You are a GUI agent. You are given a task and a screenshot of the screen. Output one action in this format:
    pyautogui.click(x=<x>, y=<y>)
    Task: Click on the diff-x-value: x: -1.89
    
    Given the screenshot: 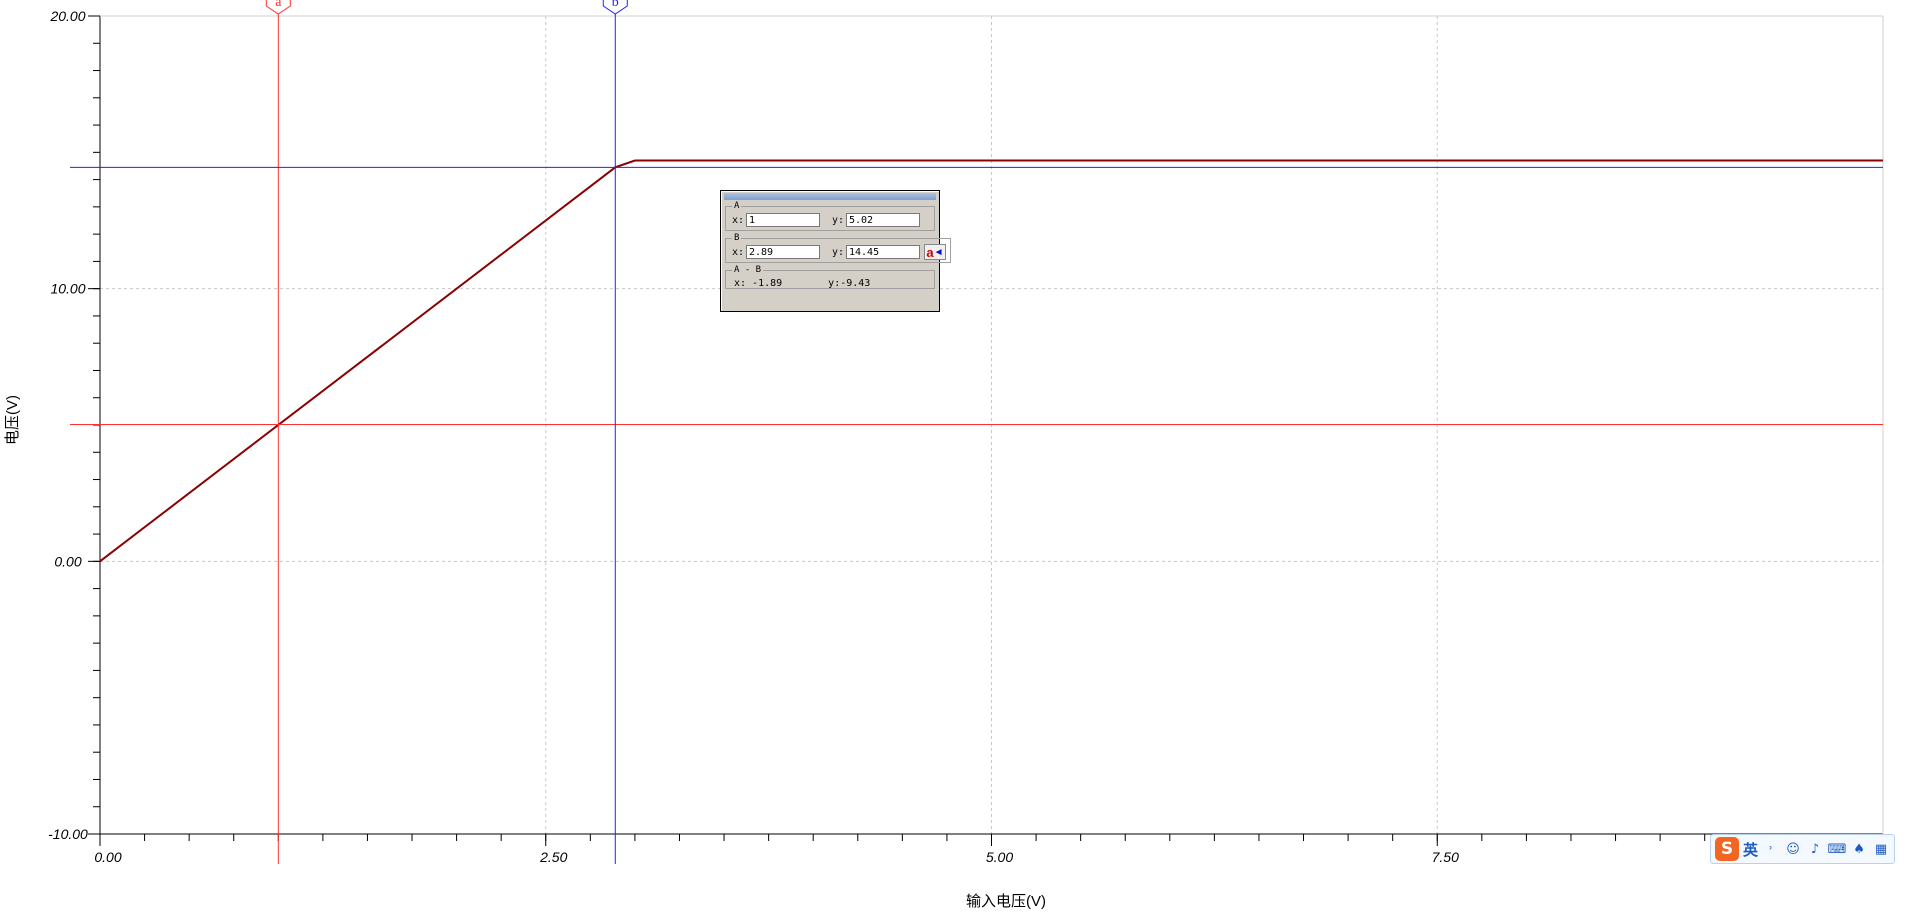 What is the action you would take?
    pyautogui.click(x=758, y=283)
    